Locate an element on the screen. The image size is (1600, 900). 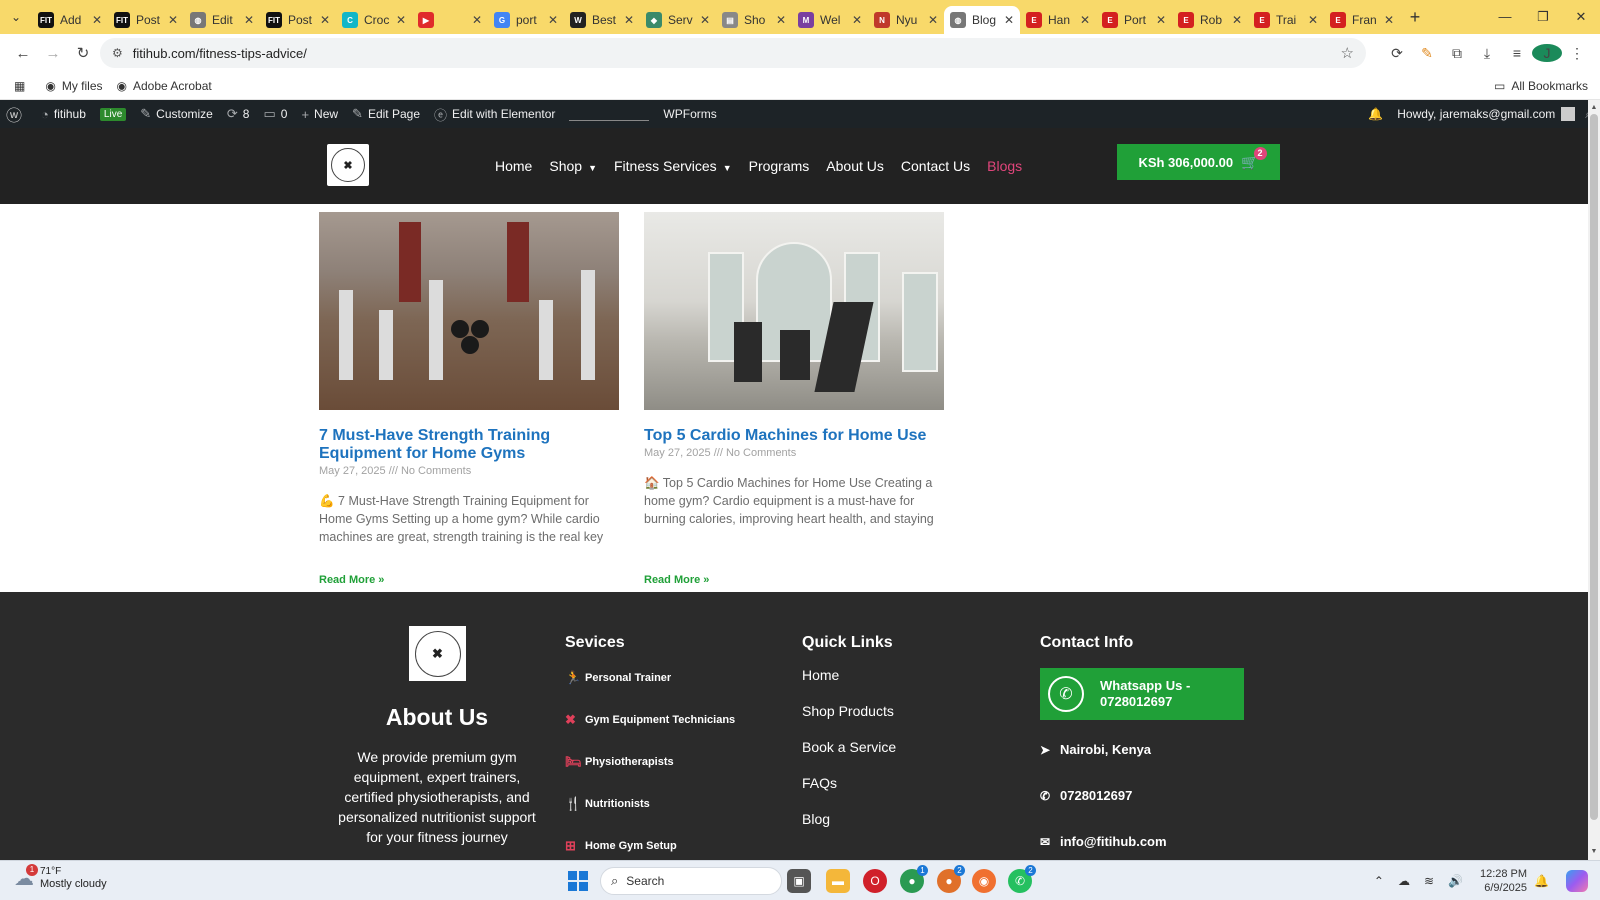
page-scrollbar: ▲ ▼ is located at coordinates (1594, 480).